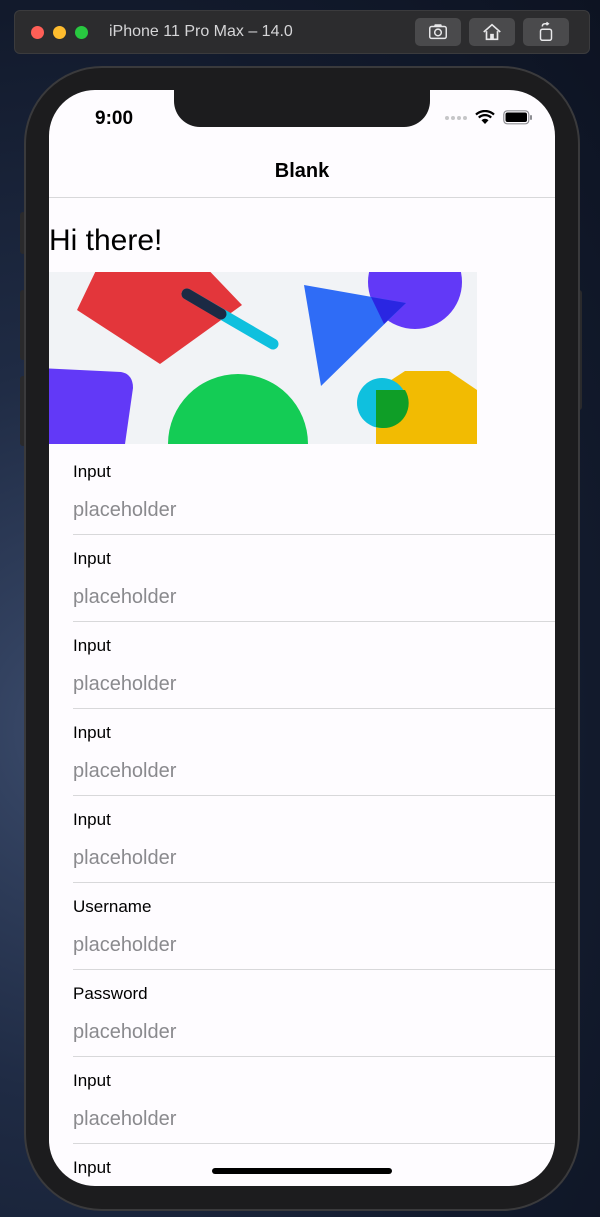  Describe the element at coordinates (112, 906) in the screenshot. I see `username-label: Username` at that location.